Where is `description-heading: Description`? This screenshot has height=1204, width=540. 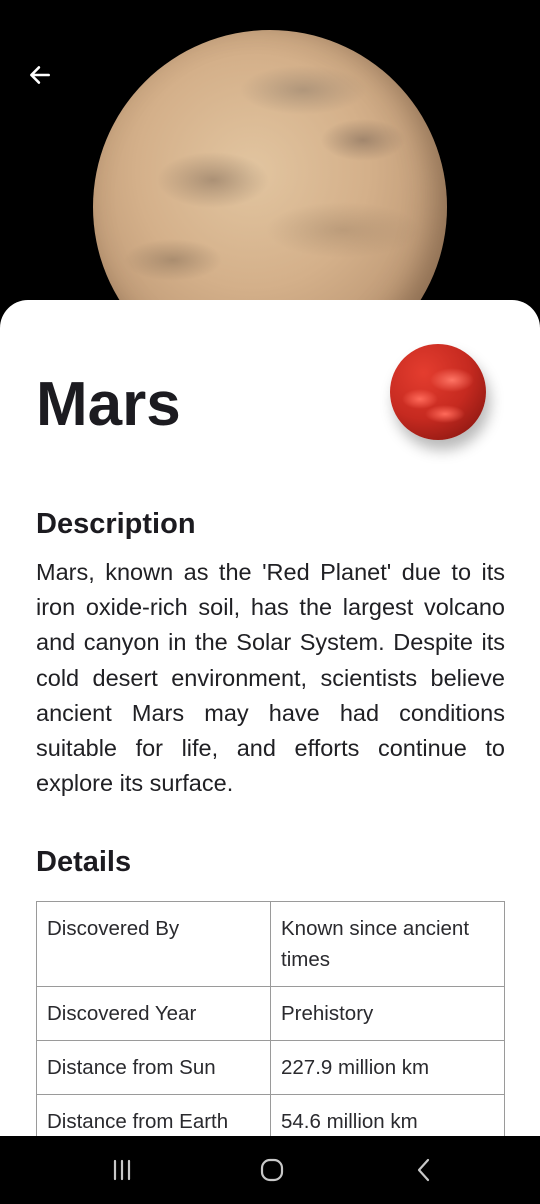
description-heading: Description is located at coordinates (116, 524).